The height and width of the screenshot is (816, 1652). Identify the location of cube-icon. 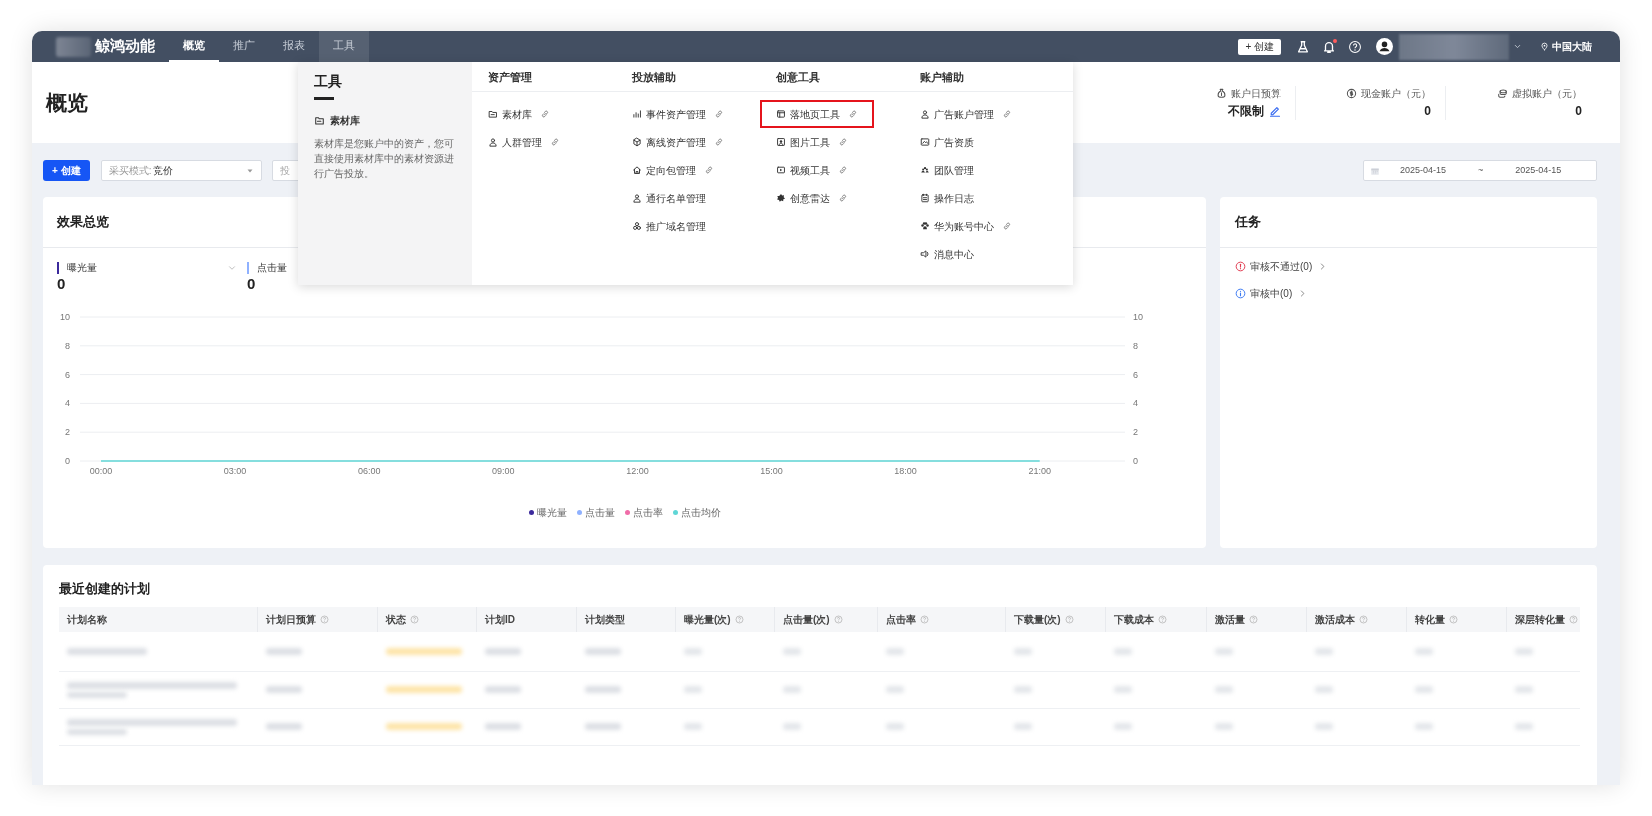
(637, 142).